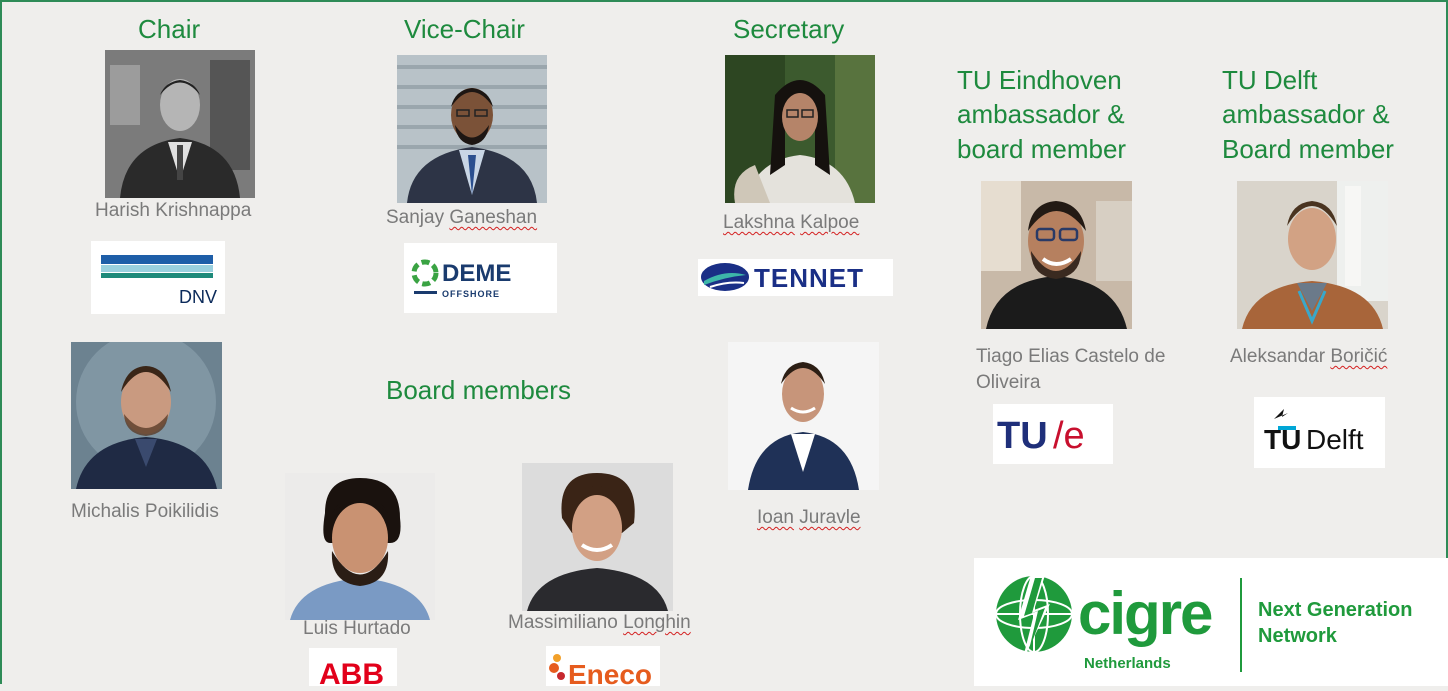  I want to click on deme-offshore-text: OFFSHORE, so click(471, 294).